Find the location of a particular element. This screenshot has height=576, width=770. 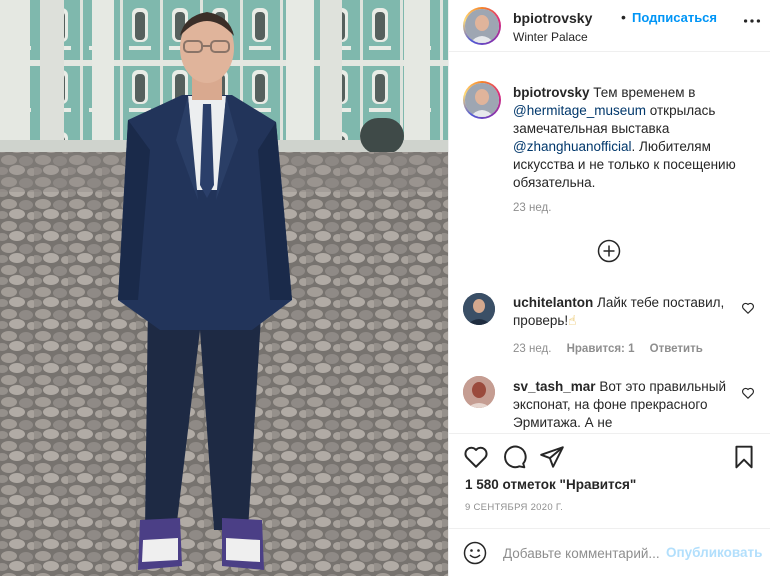

post-header: bpiotrovsky • Подписаться Winter Palace is located at coordinates (609, 26).